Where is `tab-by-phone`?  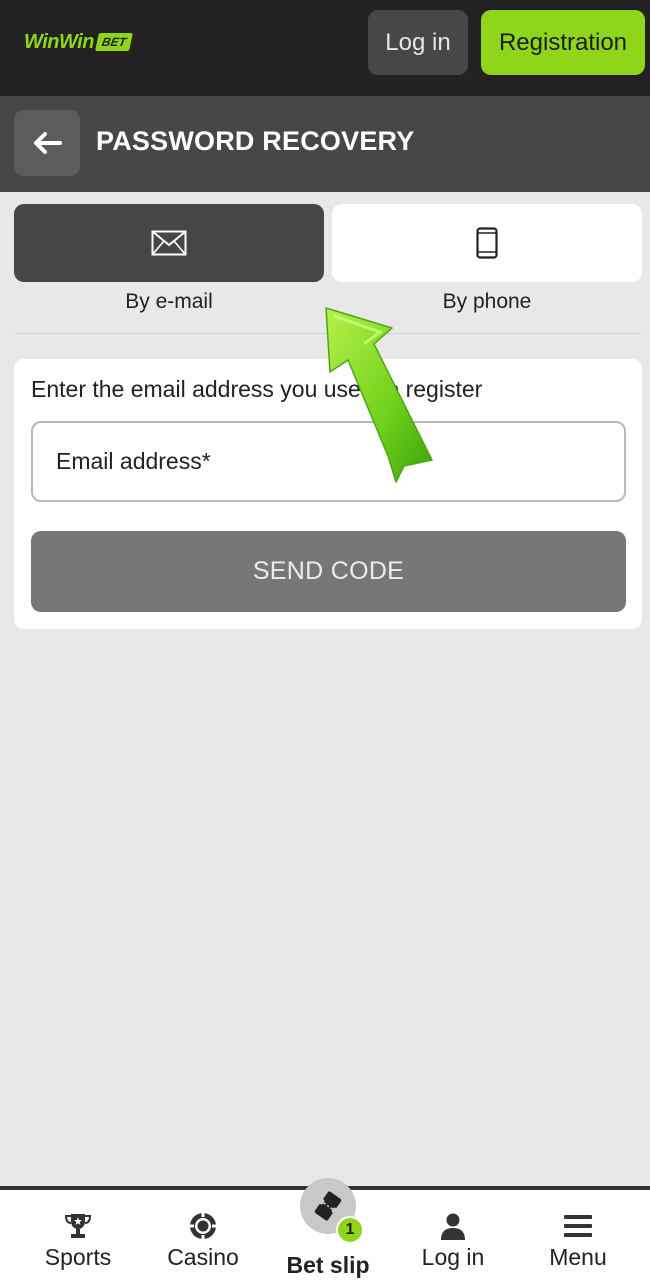
tab-by-phone is located at coordinates (487, 243).